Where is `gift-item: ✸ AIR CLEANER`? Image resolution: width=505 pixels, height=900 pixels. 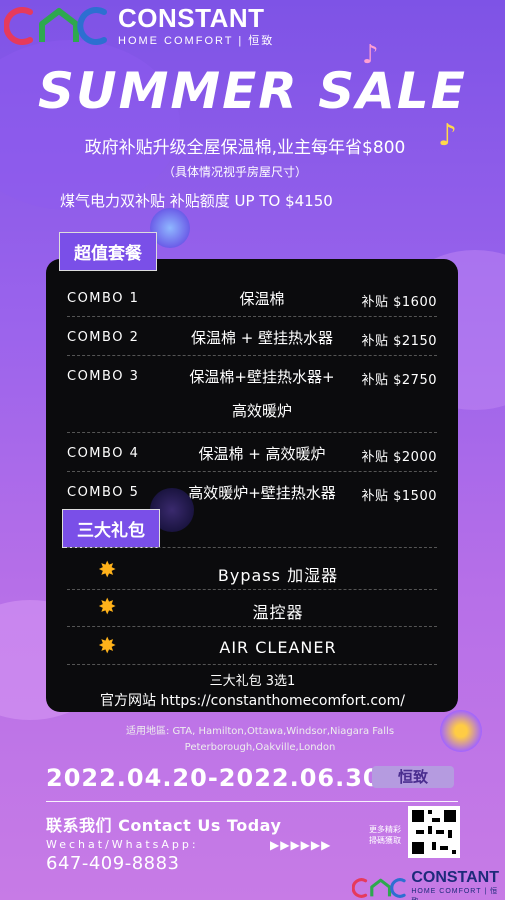
gift-item: ✸ AIR CLEANER is located at coordinates (253, 648).